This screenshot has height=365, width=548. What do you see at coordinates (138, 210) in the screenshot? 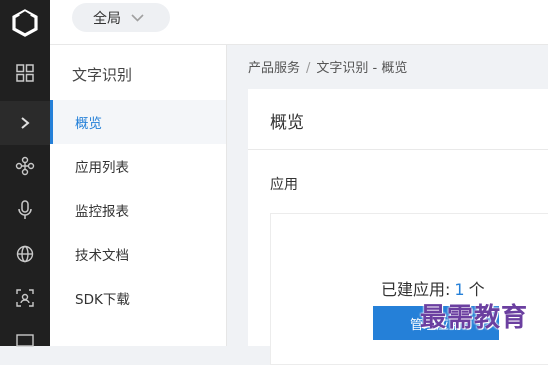
I see `submenu-item-monitor-report: 监控报表` at bounding box center [138, 210].